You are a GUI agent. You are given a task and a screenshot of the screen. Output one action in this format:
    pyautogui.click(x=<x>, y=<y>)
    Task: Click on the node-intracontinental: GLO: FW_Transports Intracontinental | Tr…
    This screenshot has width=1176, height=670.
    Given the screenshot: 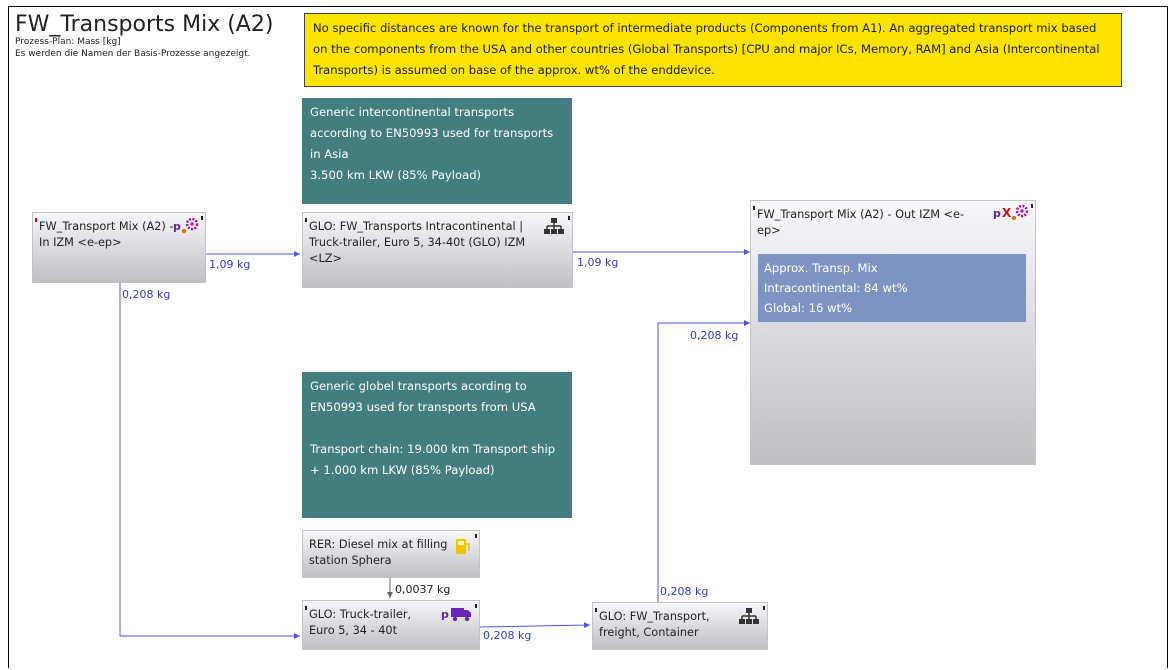 What is the action you would take?
    pyautogui.click(x=437, y=250)
    